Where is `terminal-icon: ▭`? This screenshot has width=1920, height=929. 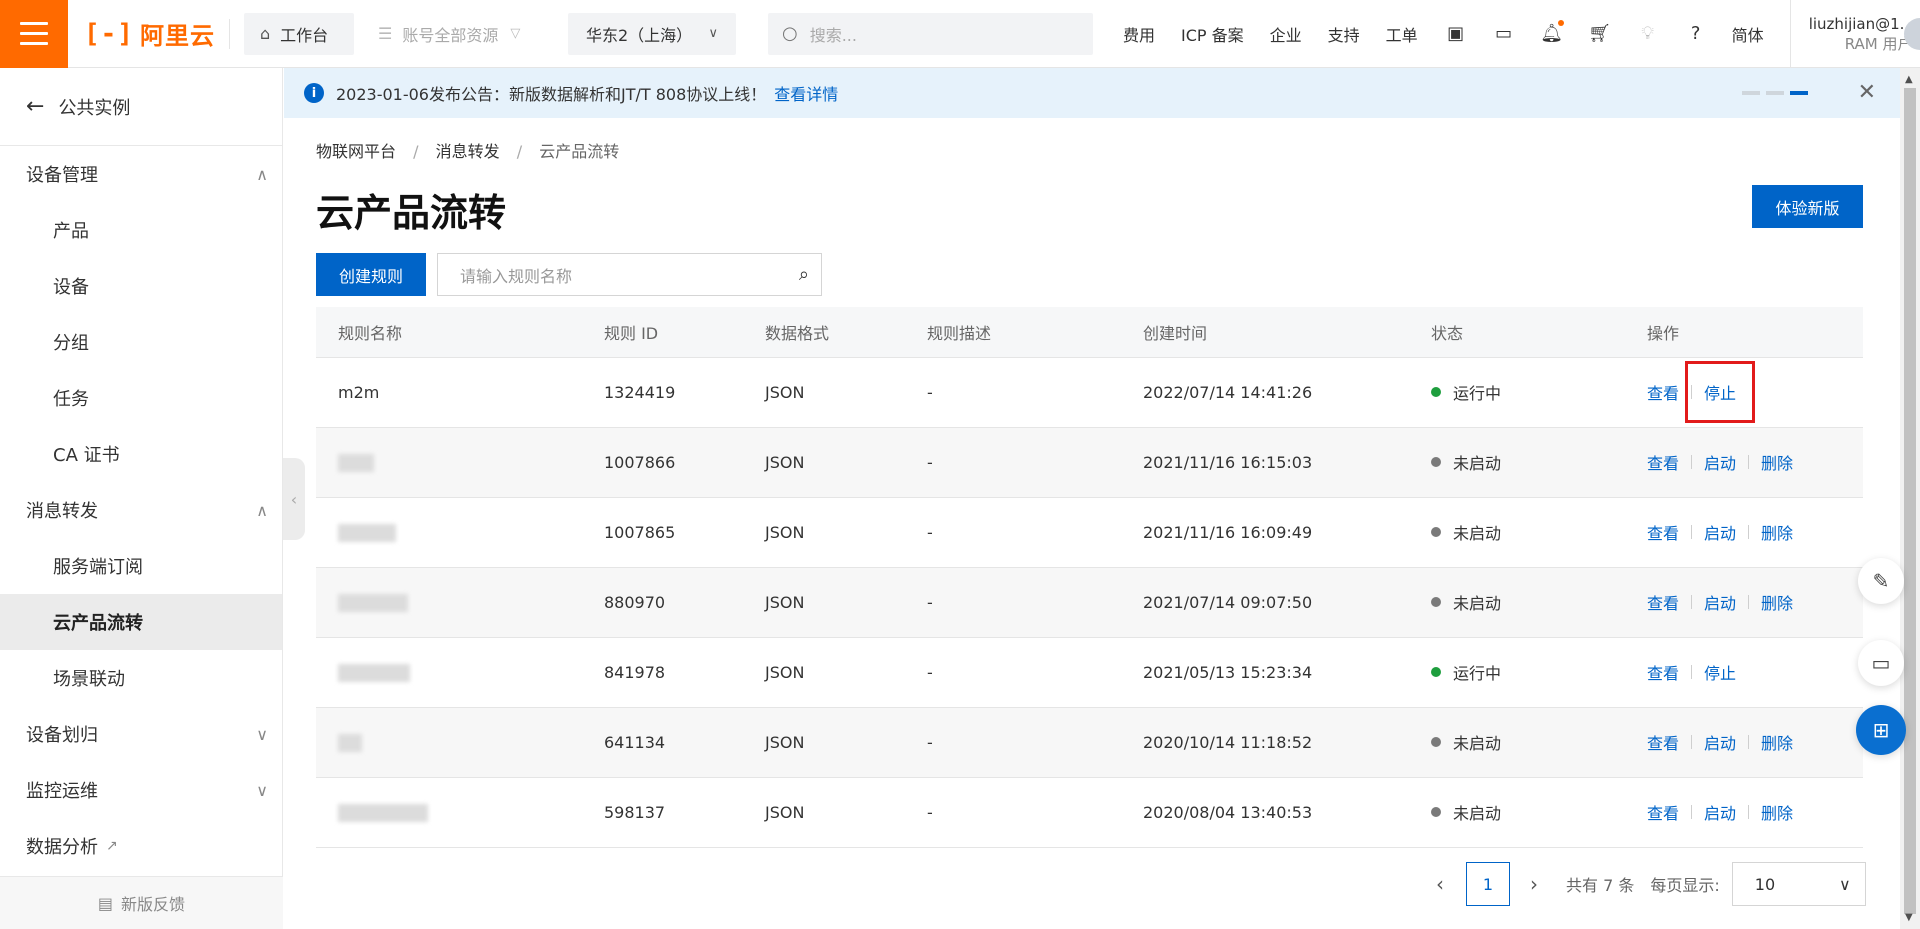 terminal-icon: ▭ is located at coordinates (1504, 34).